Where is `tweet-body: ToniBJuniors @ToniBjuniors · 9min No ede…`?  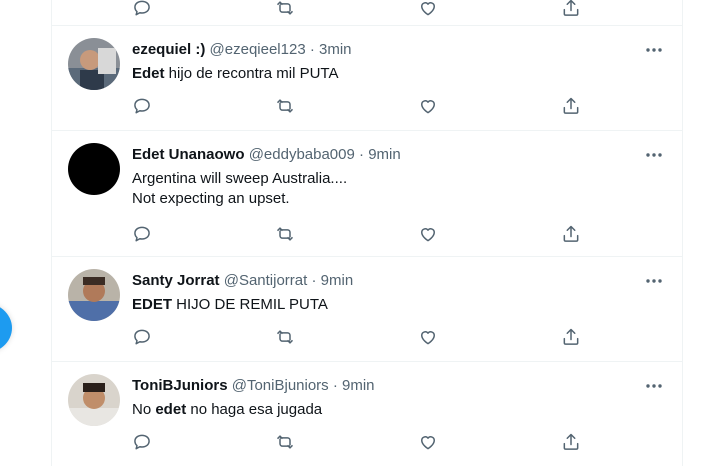 tweet-body: ToniBJuniors @ToniBjuniors · 9min No ede… is located at coordinates (399, 398).